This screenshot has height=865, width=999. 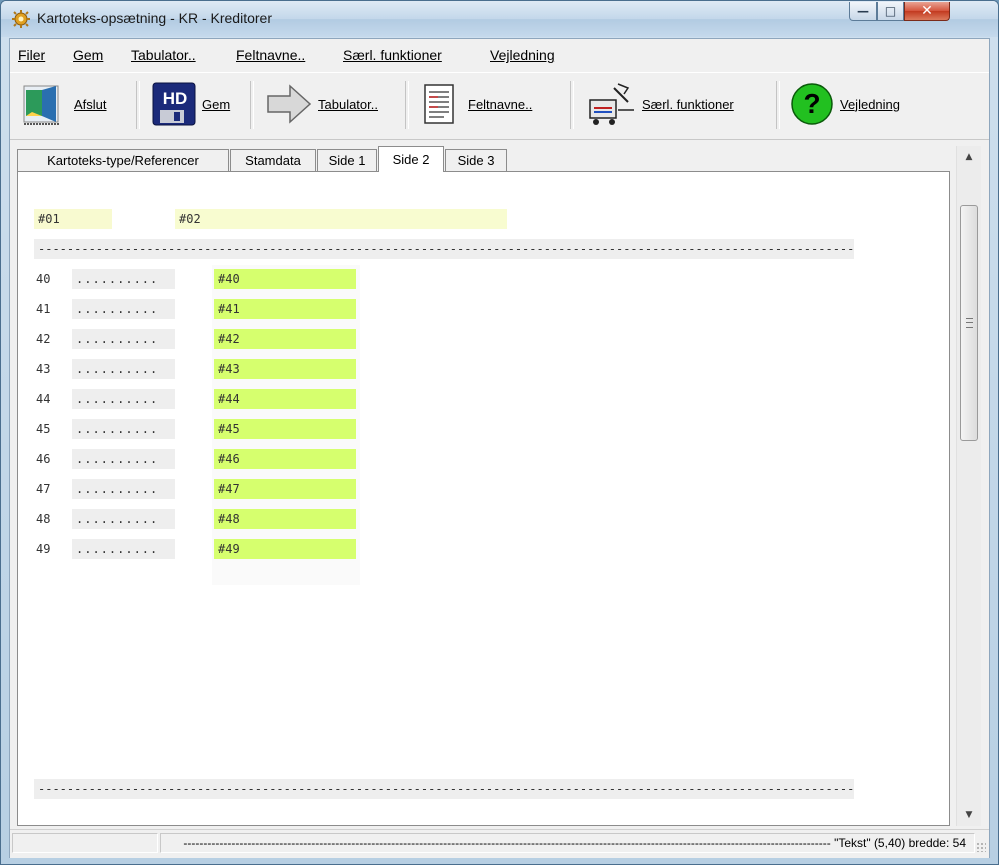 I want to click on saerl-funktioner-button: Særl. funktioner, so click(x=659, y=104).